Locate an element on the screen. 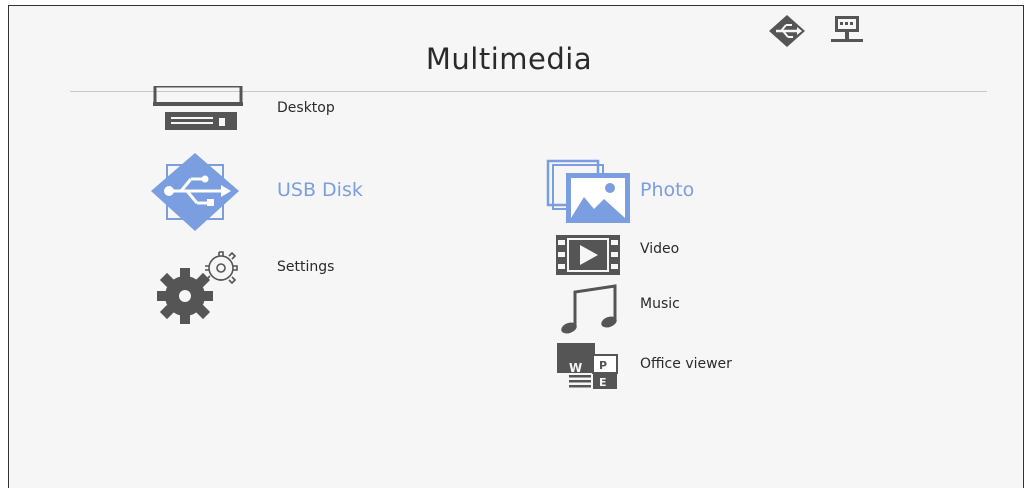 The image size is (1024, 488). menu-item-usb-disk: USB Disk is located at coordinates (277, 193).